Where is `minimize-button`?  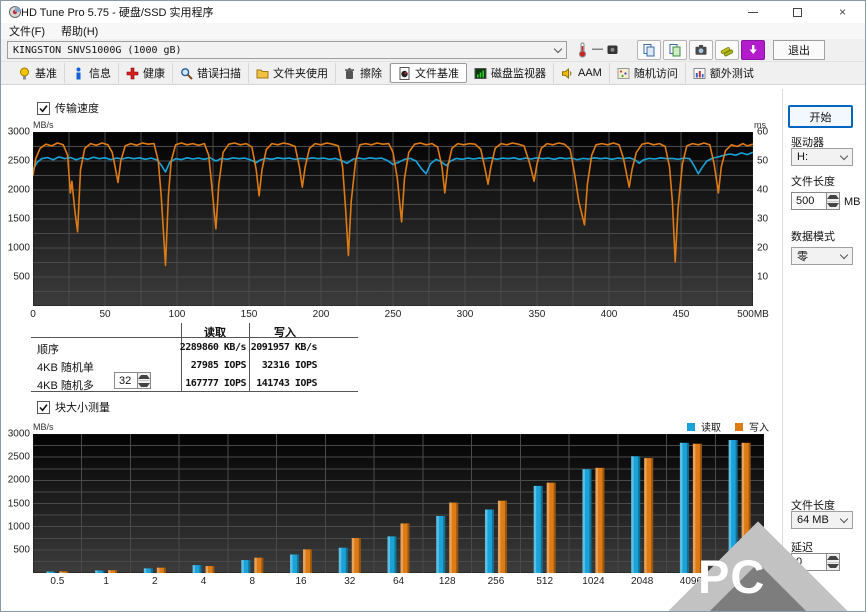 minimize-button is located at coordinates (752, 12).